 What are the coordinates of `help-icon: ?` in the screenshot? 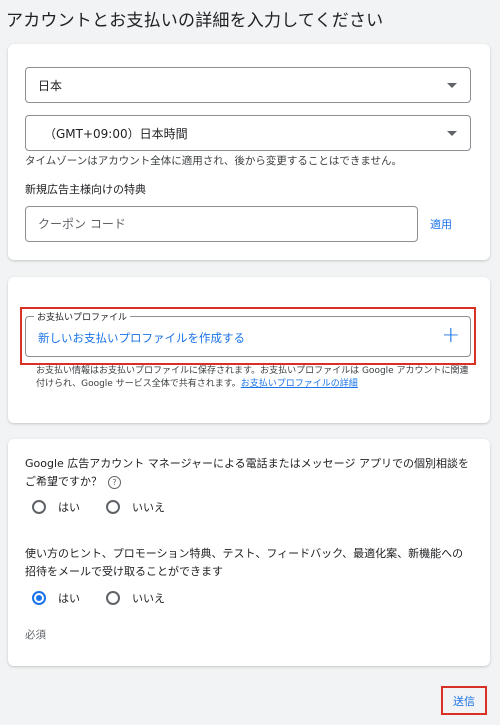 It's located at (114, 482).